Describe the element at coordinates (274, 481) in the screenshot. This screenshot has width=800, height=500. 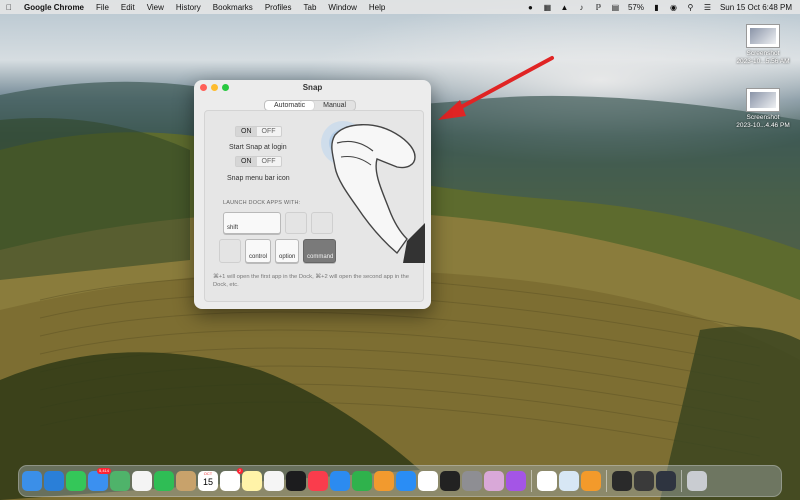
I see `freeform-icon` at that location.